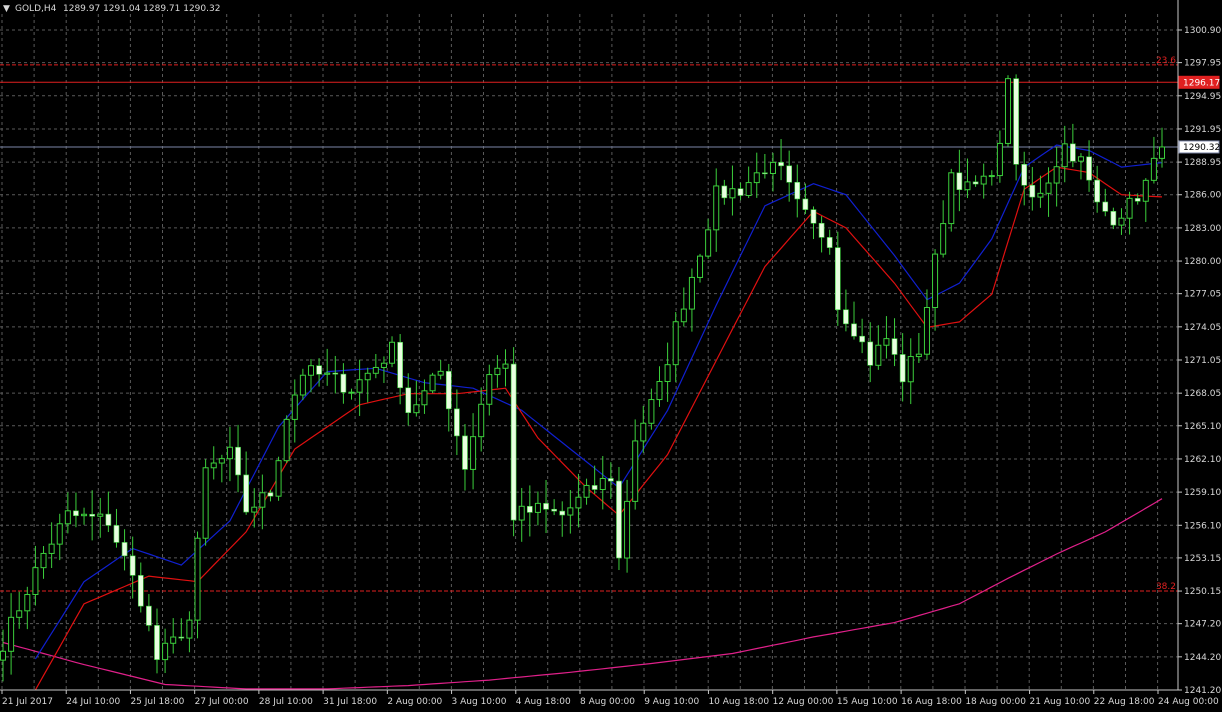 Image resolution: width=1222 pixels, height=712 pixels. What do you see at coordinates (1202, 526) in the screenshot?
I see `price-tick-label: 1256.10` at bounding box center [1202, 526].